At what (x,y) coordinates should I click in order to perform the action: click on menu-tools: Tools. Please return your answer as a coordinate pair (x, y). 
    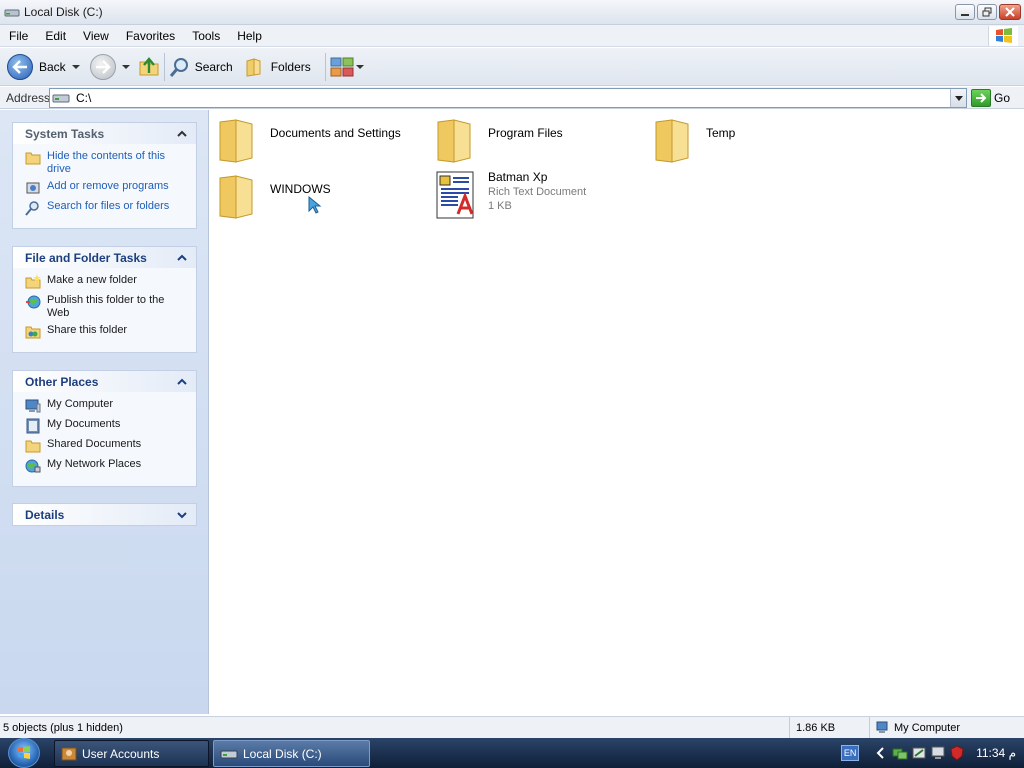
    Looking at the image, I should click on (205, 36).